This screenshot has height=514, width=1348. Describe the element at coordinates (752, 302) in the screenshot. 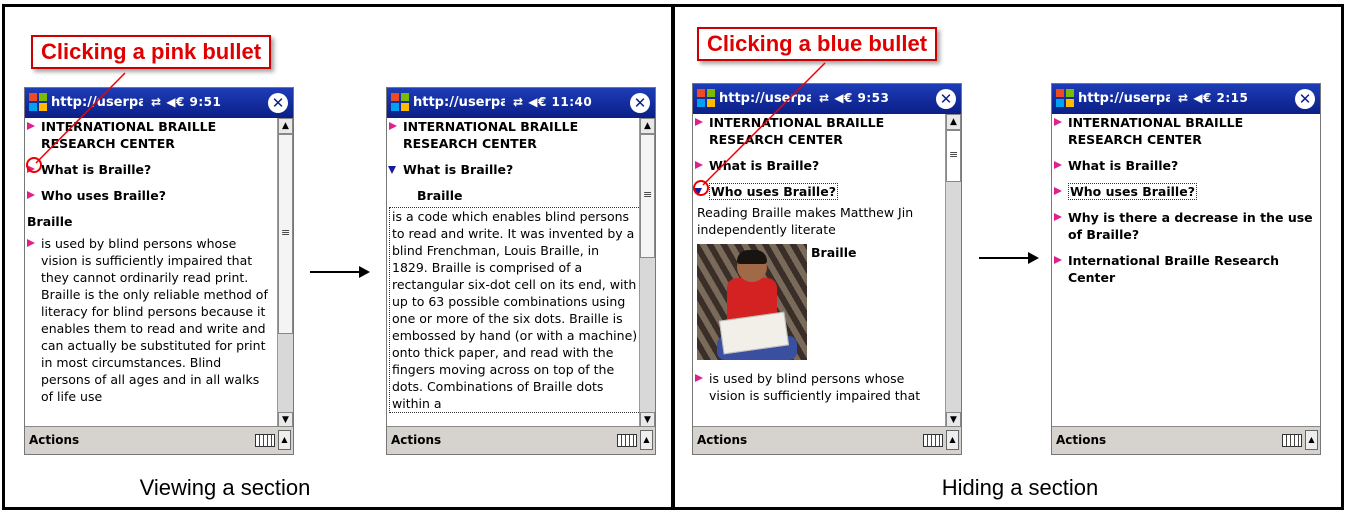

I see `photo-matthew-jin` at that location.